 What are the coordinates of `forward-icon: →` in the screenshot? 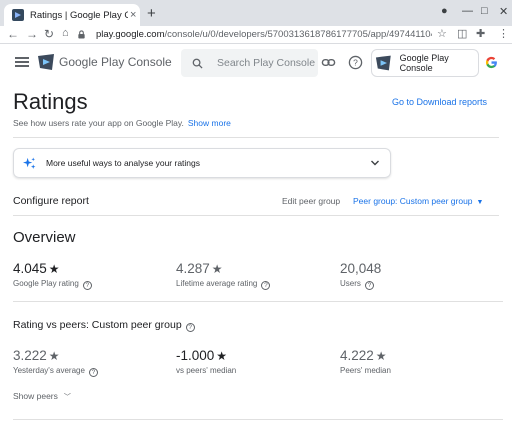 It's located at (32, 34).